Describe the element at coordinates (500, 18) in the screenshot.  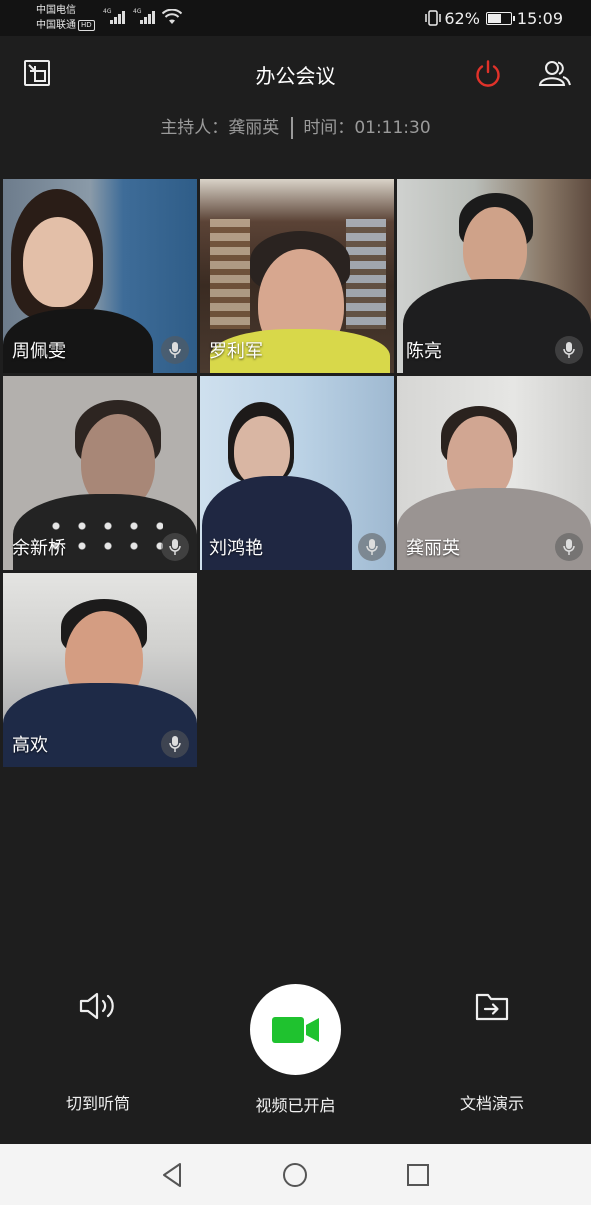
I see `battery-icon` at that location.